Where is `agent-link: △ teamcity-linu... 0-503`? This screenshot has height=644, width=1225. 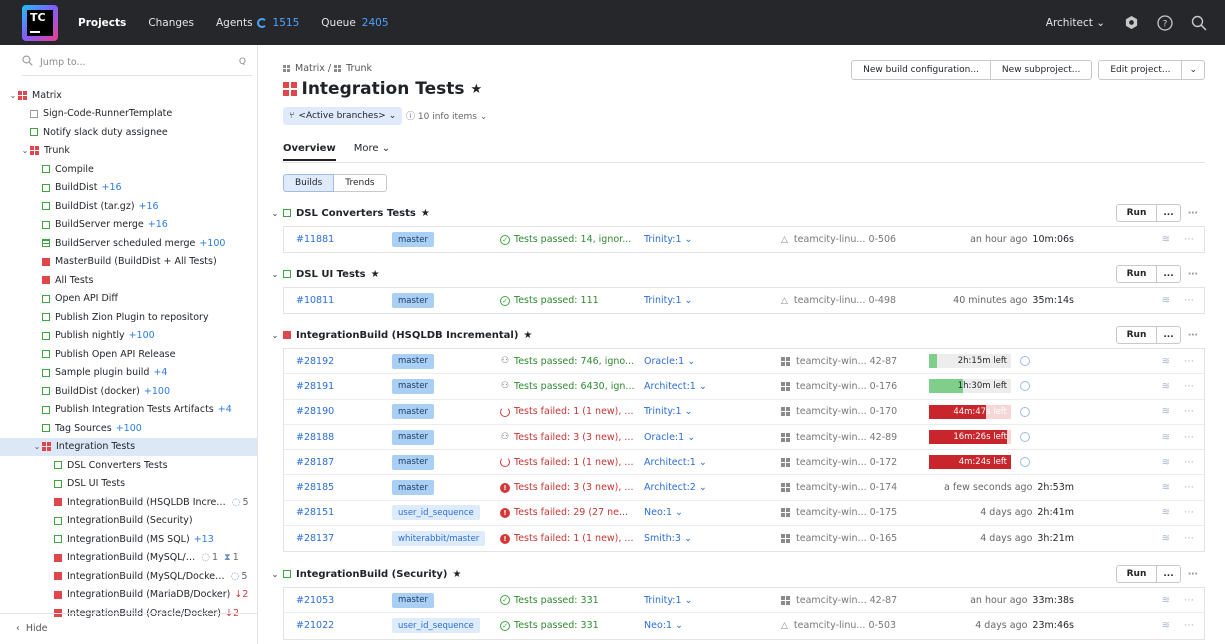 agent-link: △ teamcity-linu... 0-503 is located at coordinates (838, 625).